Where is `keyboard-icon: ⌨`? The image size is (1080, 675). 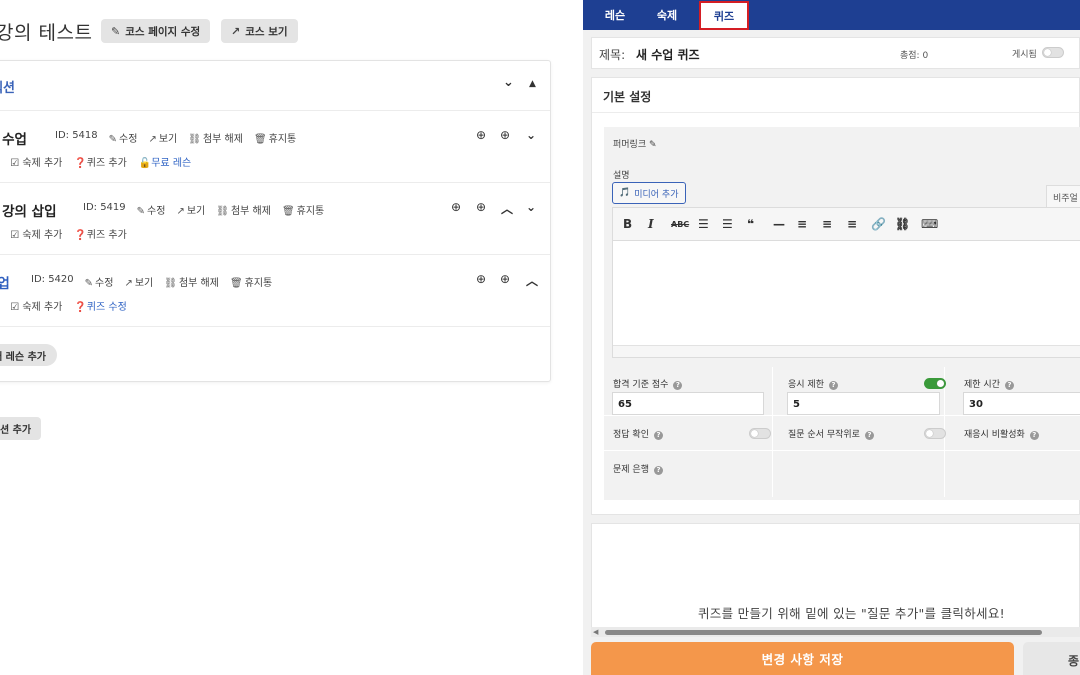
keyboard-icon: ⌨ is located at coordinates (929, 224).